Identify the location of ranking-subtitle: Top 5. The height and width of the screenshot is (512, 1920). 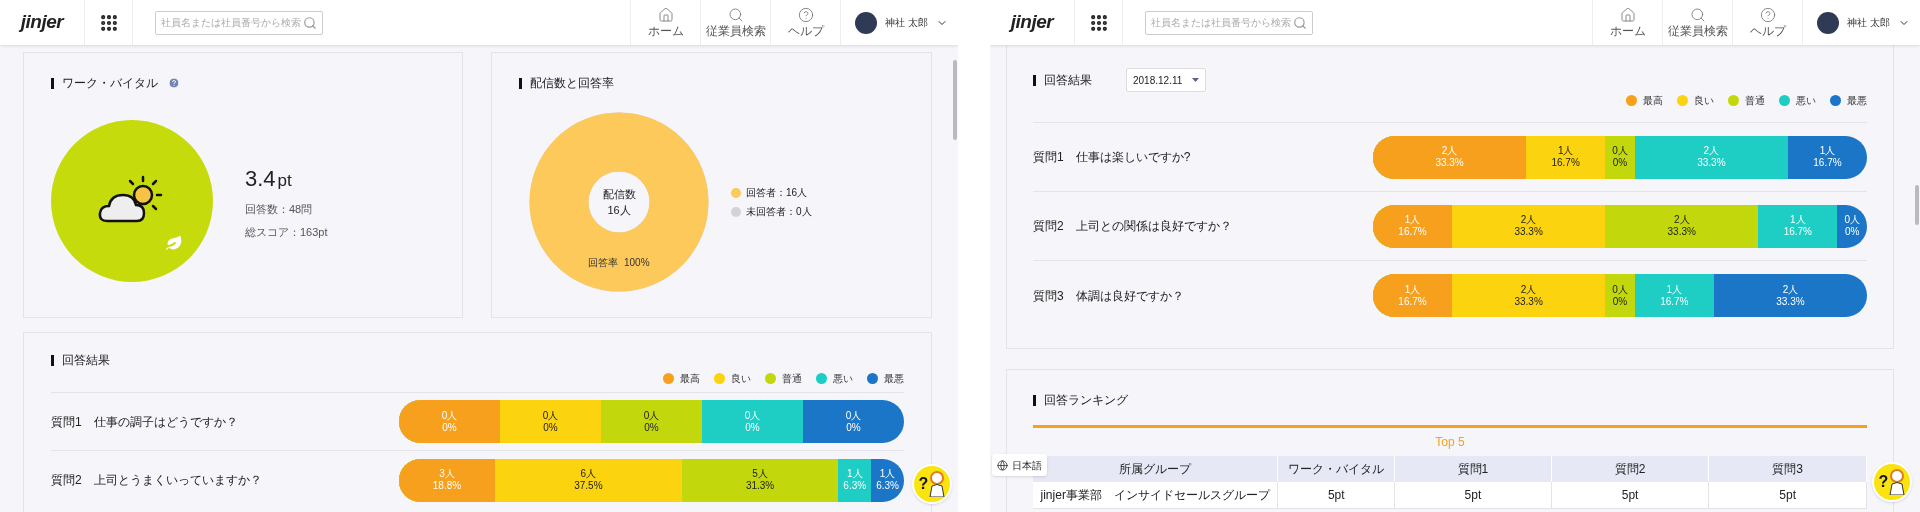
(1450, 442).